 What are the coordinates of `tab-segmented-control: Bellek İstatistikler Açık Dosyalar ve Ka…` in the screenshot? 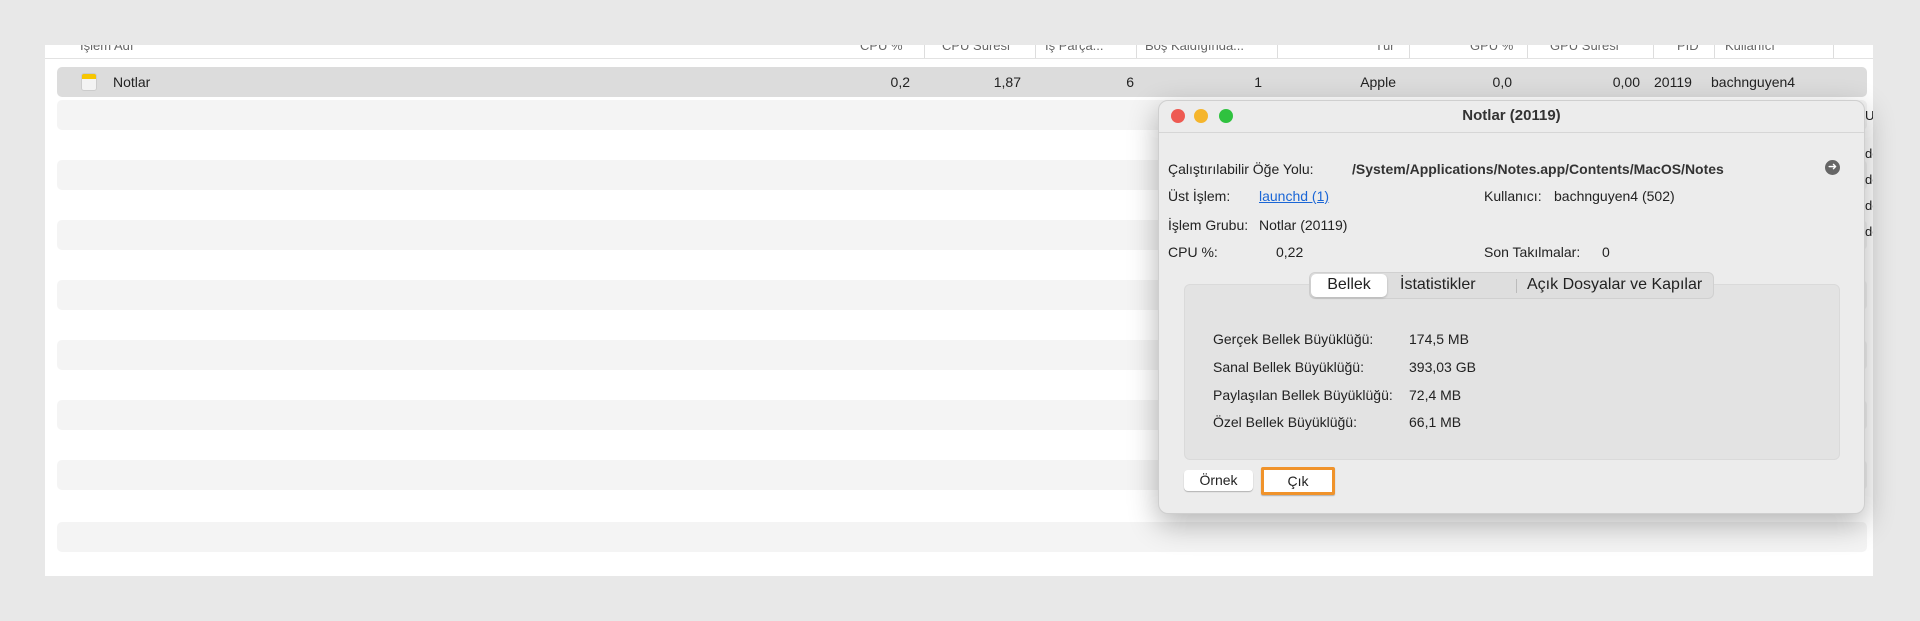 It's located at (1511, 285).